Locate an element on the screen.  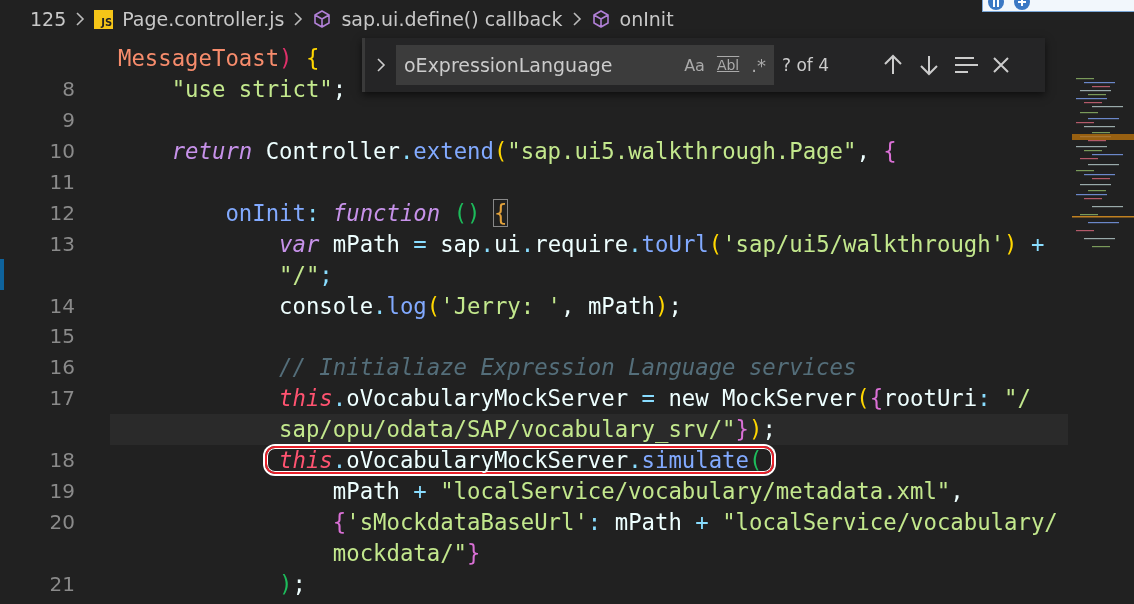
code-line: mPath + "localService/vocabulary/metadata.xml", is located at coordinates (647, 491).